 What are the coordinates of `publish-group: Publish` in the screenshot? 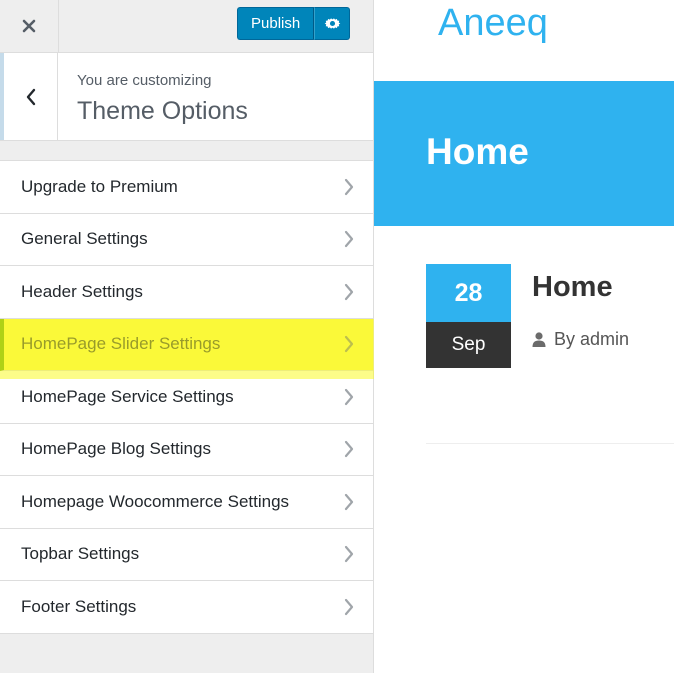 It's located at (294, 23).